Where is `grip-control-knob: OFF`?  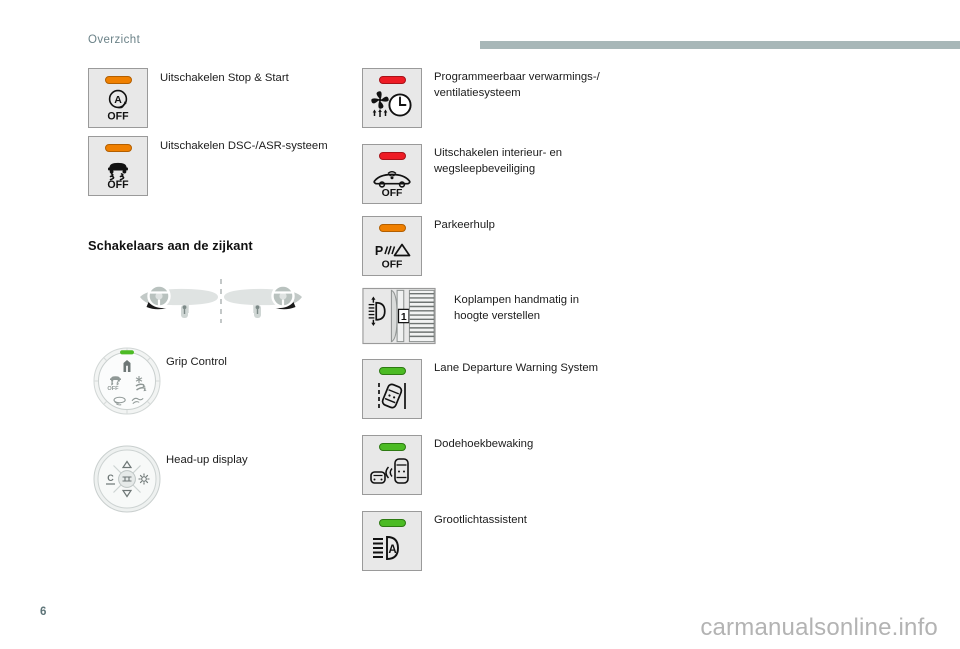 grip-control-knob: OFF is located at coordinates (127, 381).